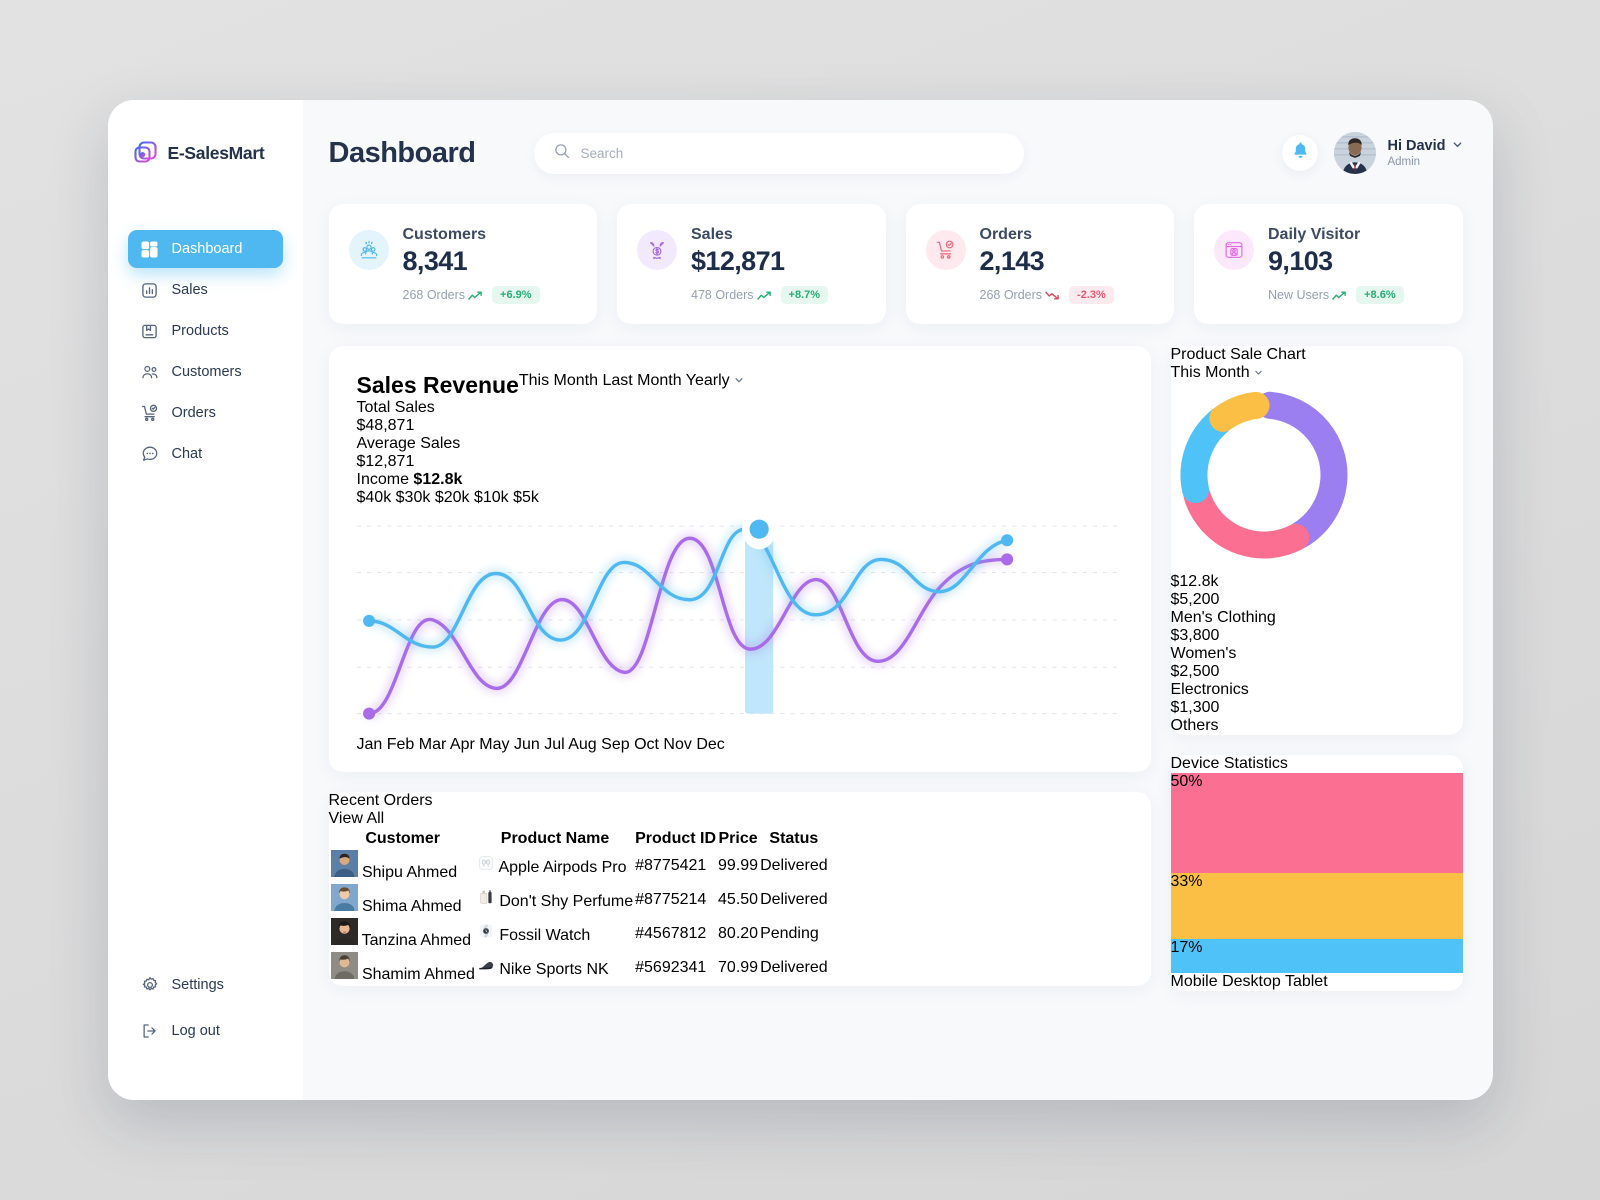 Image resolution: width=1600 pixels, height=1200 pixels. What do you see at coordinates (369, 744) in the screenshot?
I see `x-tick-label: Jan` at bounding box center [369, 744].